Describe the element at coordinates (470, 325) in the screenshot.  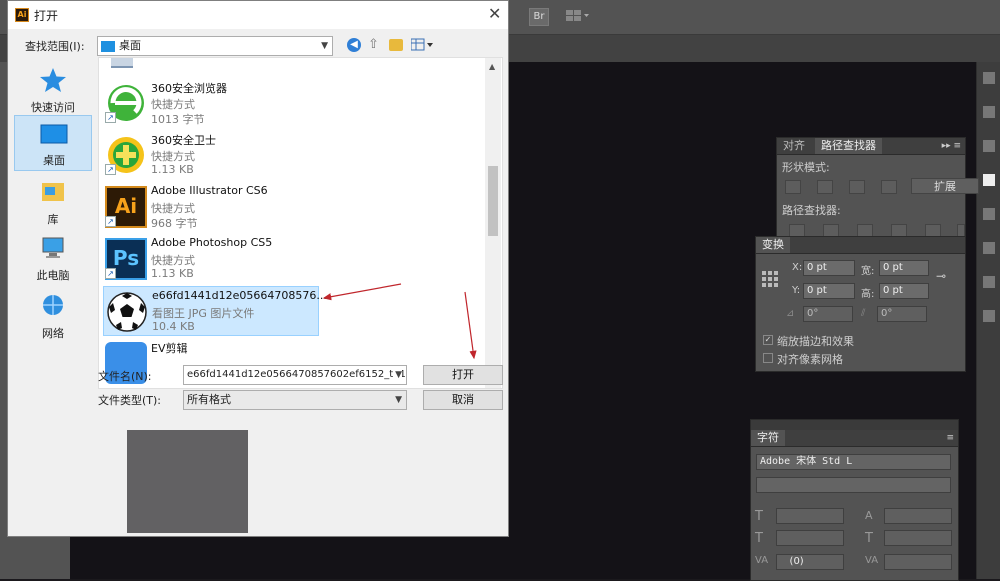
I see `annotation-arrow-open` at that location.